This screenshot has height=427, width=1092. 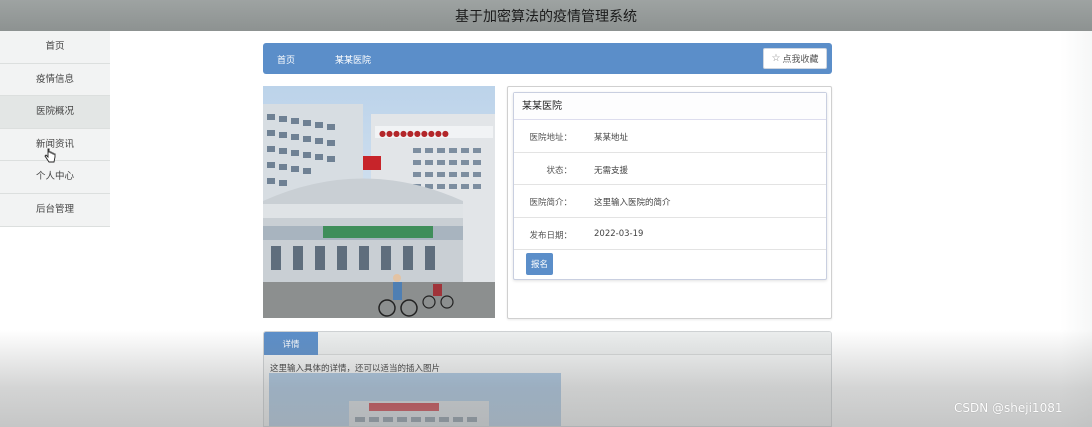 I want to click on breadcrumb-current: 某某医院, so click(x=353, y=59).